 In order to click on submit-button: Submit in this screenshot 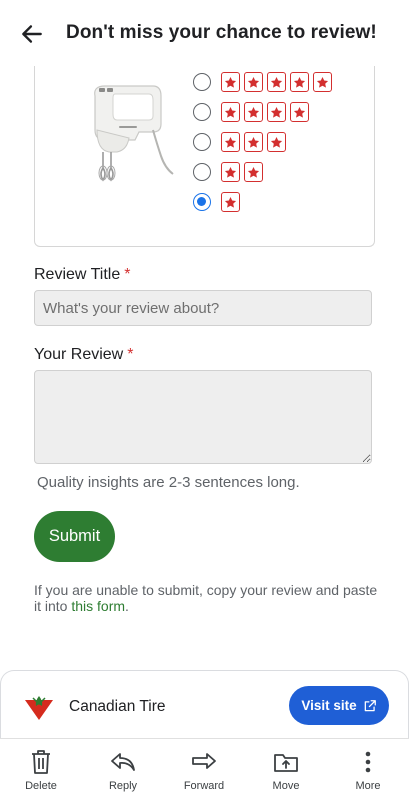, I will do `click(74, 536)`.